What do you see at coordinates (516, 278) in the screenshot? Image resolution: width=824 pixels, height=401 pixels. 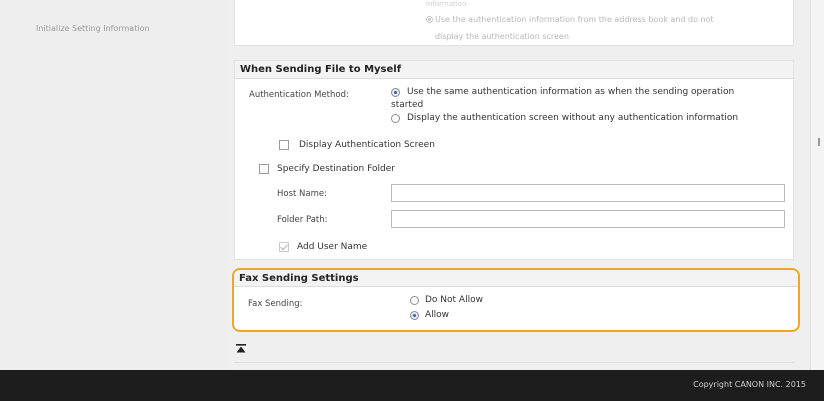 I see `fax-section-title: Fax Sending Settings` at bounding box center [516, 278].